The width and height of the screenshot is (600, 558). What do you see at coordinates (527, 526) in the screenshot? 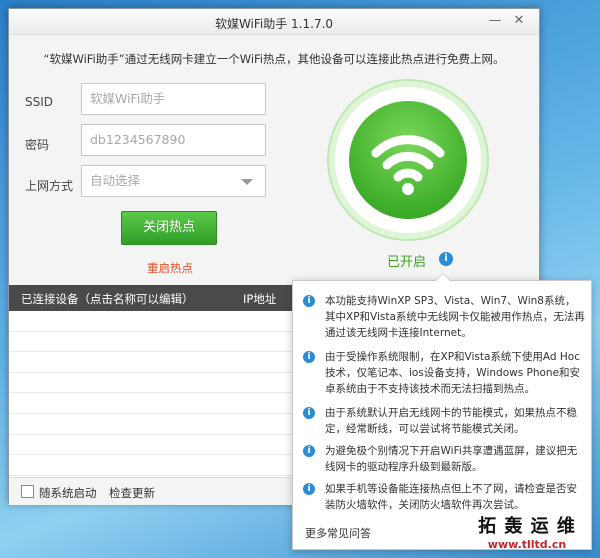
I see `watermark-text: 拓 轰 运 维` at bounding box center [527, 526].